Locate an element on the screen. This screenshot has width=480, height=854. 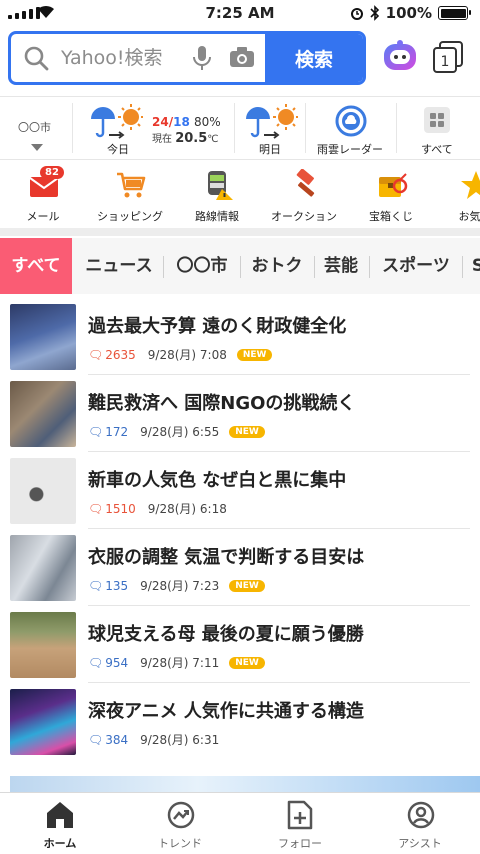
search-box: 検索 is located at coordinates (187, 58).